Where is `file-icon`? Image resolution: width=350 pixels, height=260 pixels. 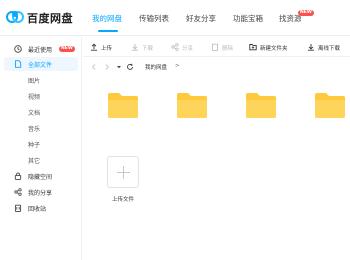 file-icon is located at coordinates (18, 64).